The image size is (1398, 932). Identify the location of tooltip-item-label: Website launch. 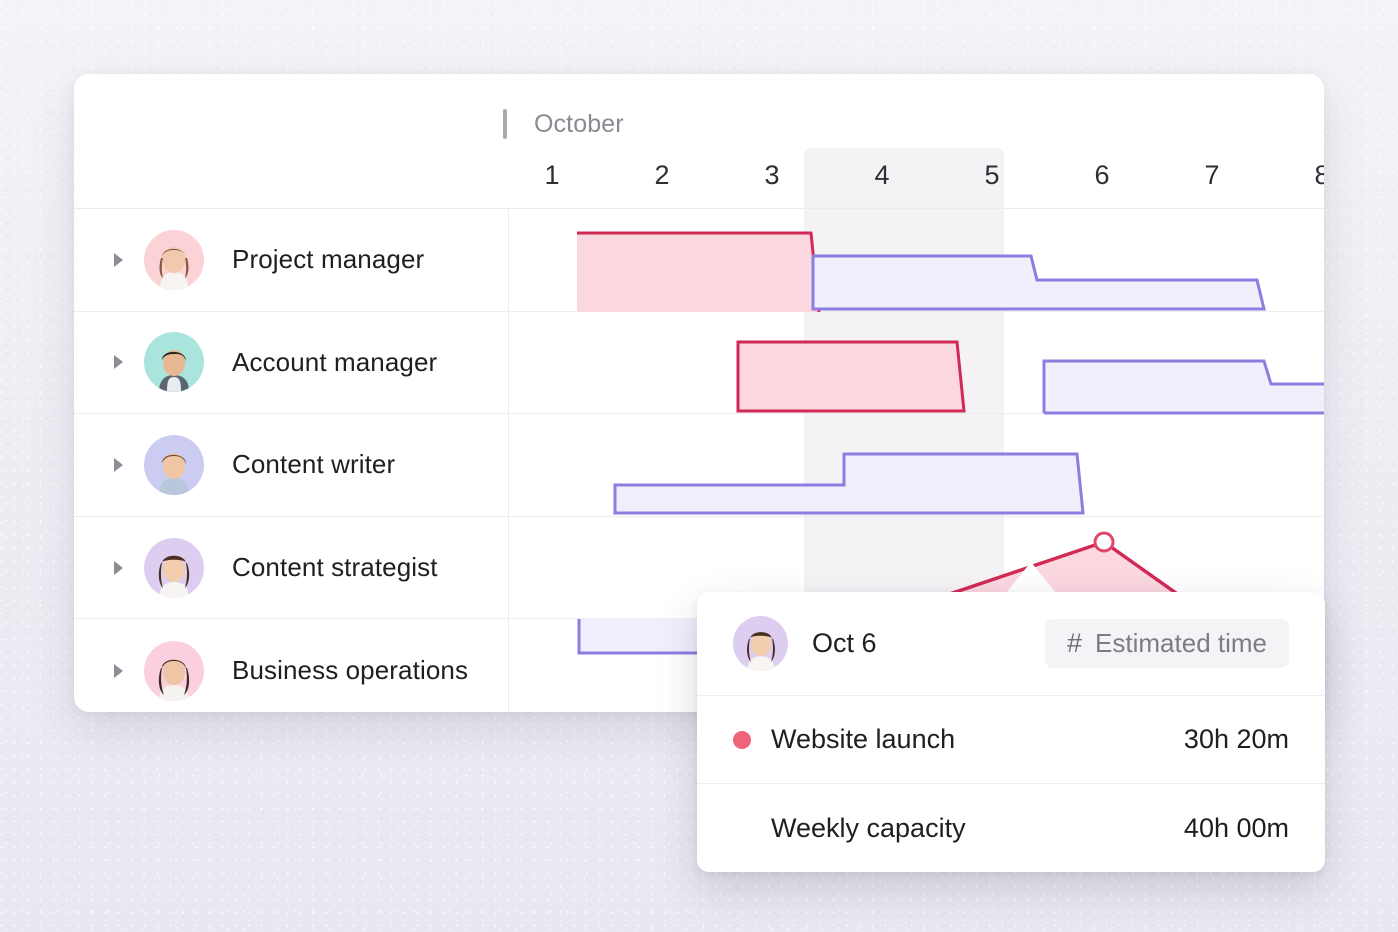
(863, 739).